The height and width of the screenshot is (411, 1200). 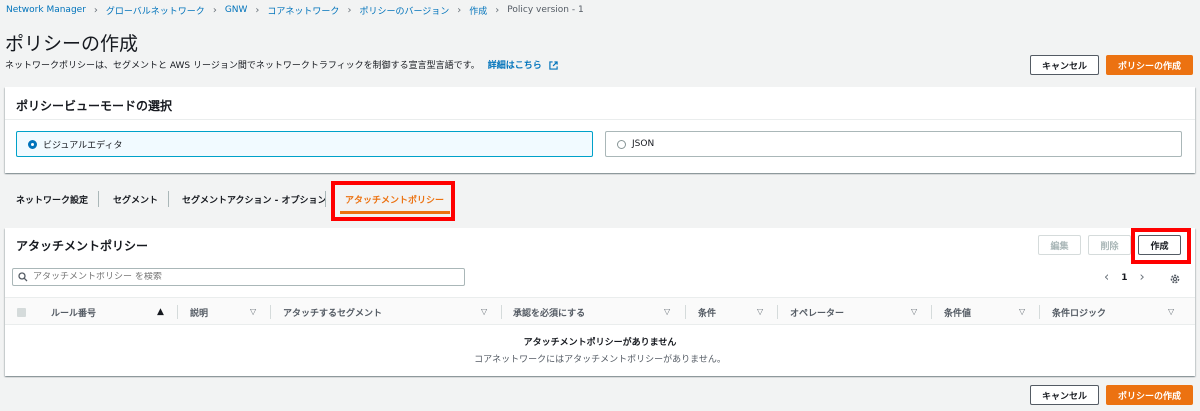 I want to click on breadcrumb-global-network: グローバルネットワーク, so click(x=155, y=10).